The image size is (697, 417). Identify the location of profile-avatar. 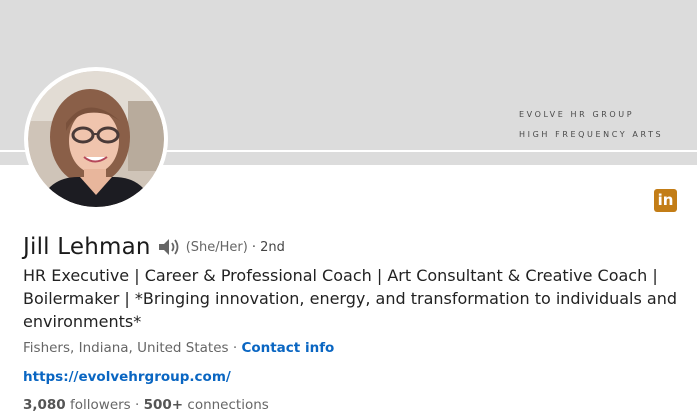
(96, 139).